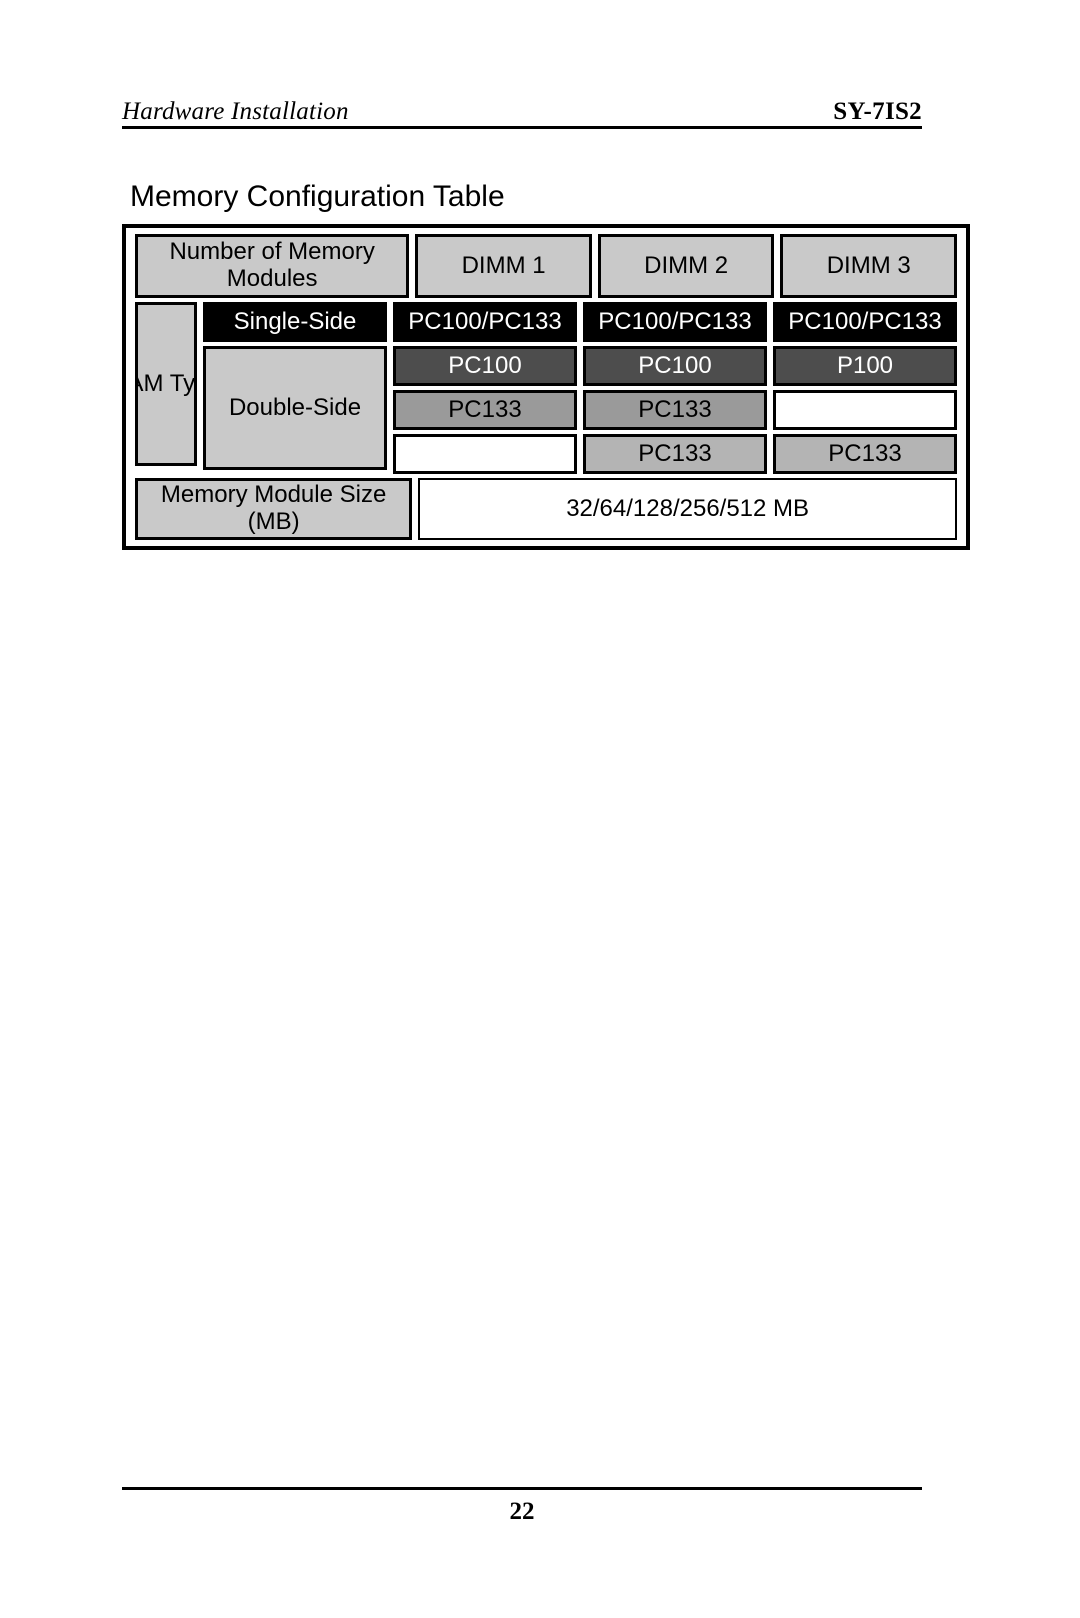  What do you see at coordinates (868, 266) in the screenshot?
I see `header-cell-dimm3: DIMM 3` at bounding box center [868, 266].